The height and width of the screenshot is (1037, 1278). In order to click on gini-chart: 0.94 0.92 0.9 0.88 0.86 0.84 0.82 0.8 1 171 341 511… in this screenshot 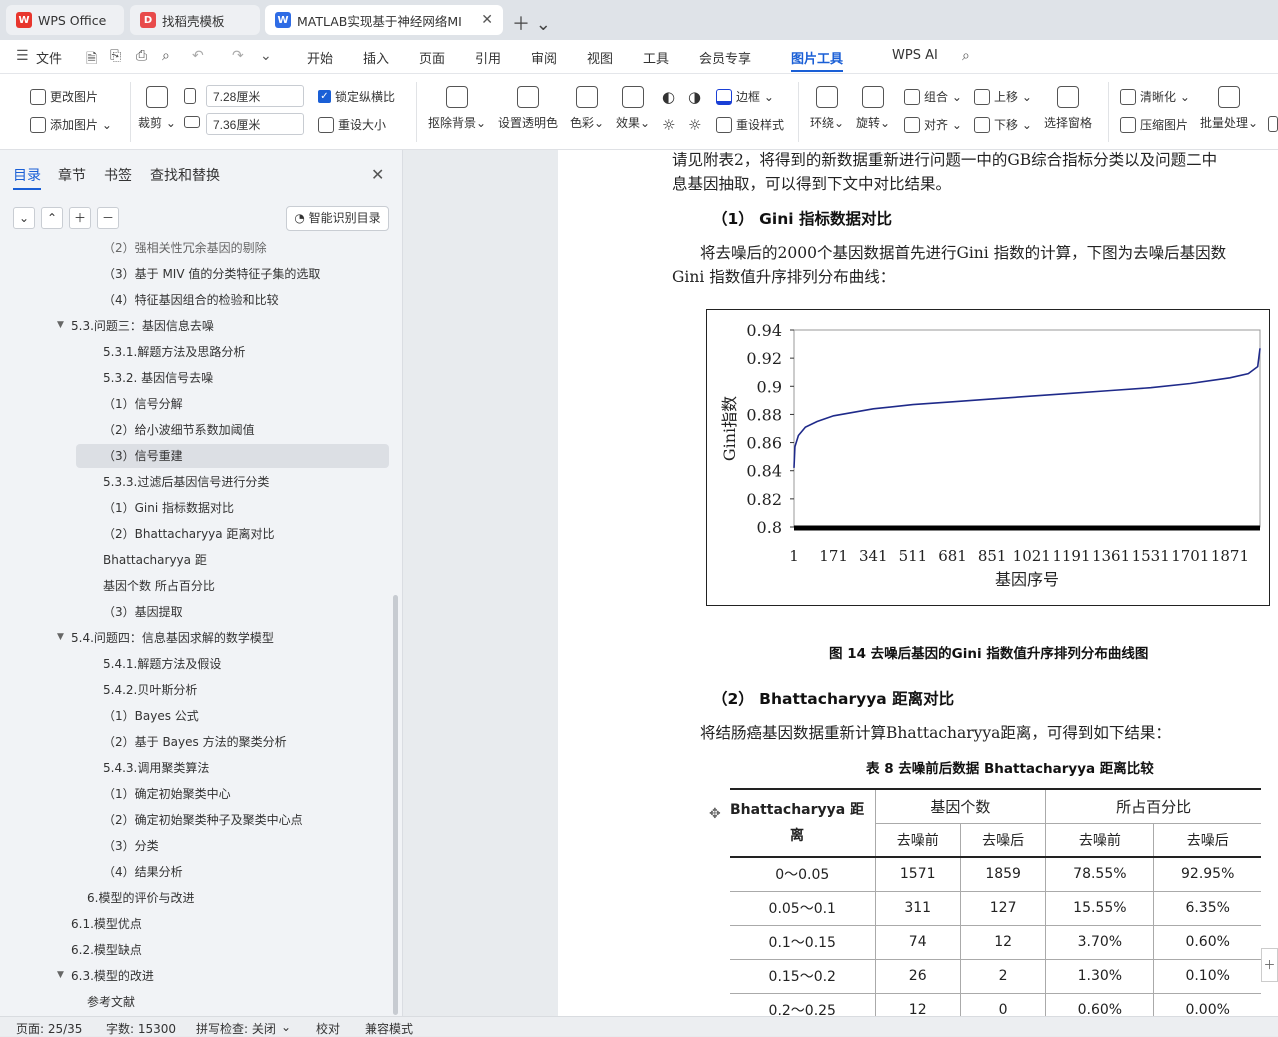, I will do `click(988, 457)`.